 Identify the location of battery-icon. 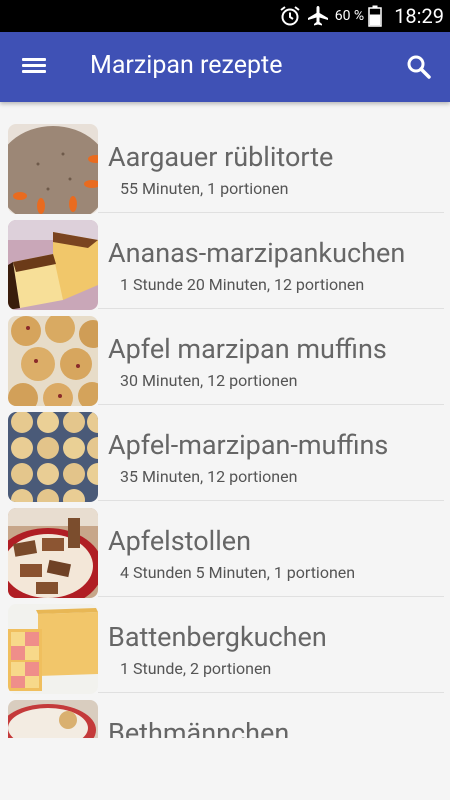
(375, 16).